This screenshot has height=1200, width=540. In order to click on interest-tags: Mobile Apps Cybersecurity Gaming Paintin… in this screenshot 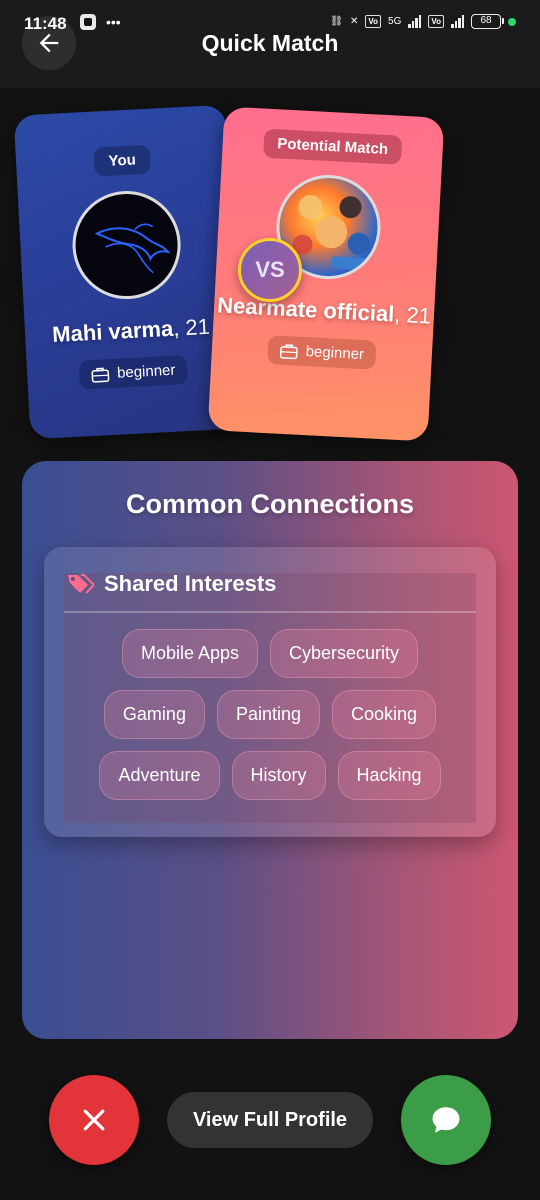, I will do `click(270, 714)`.